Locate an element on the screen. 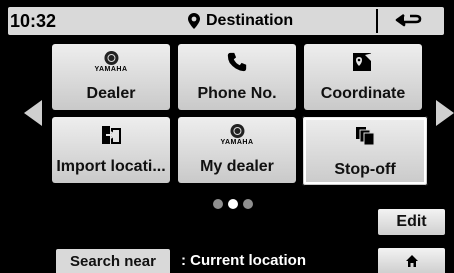  stacked-pages-icon is located at coordinates (365, 136).